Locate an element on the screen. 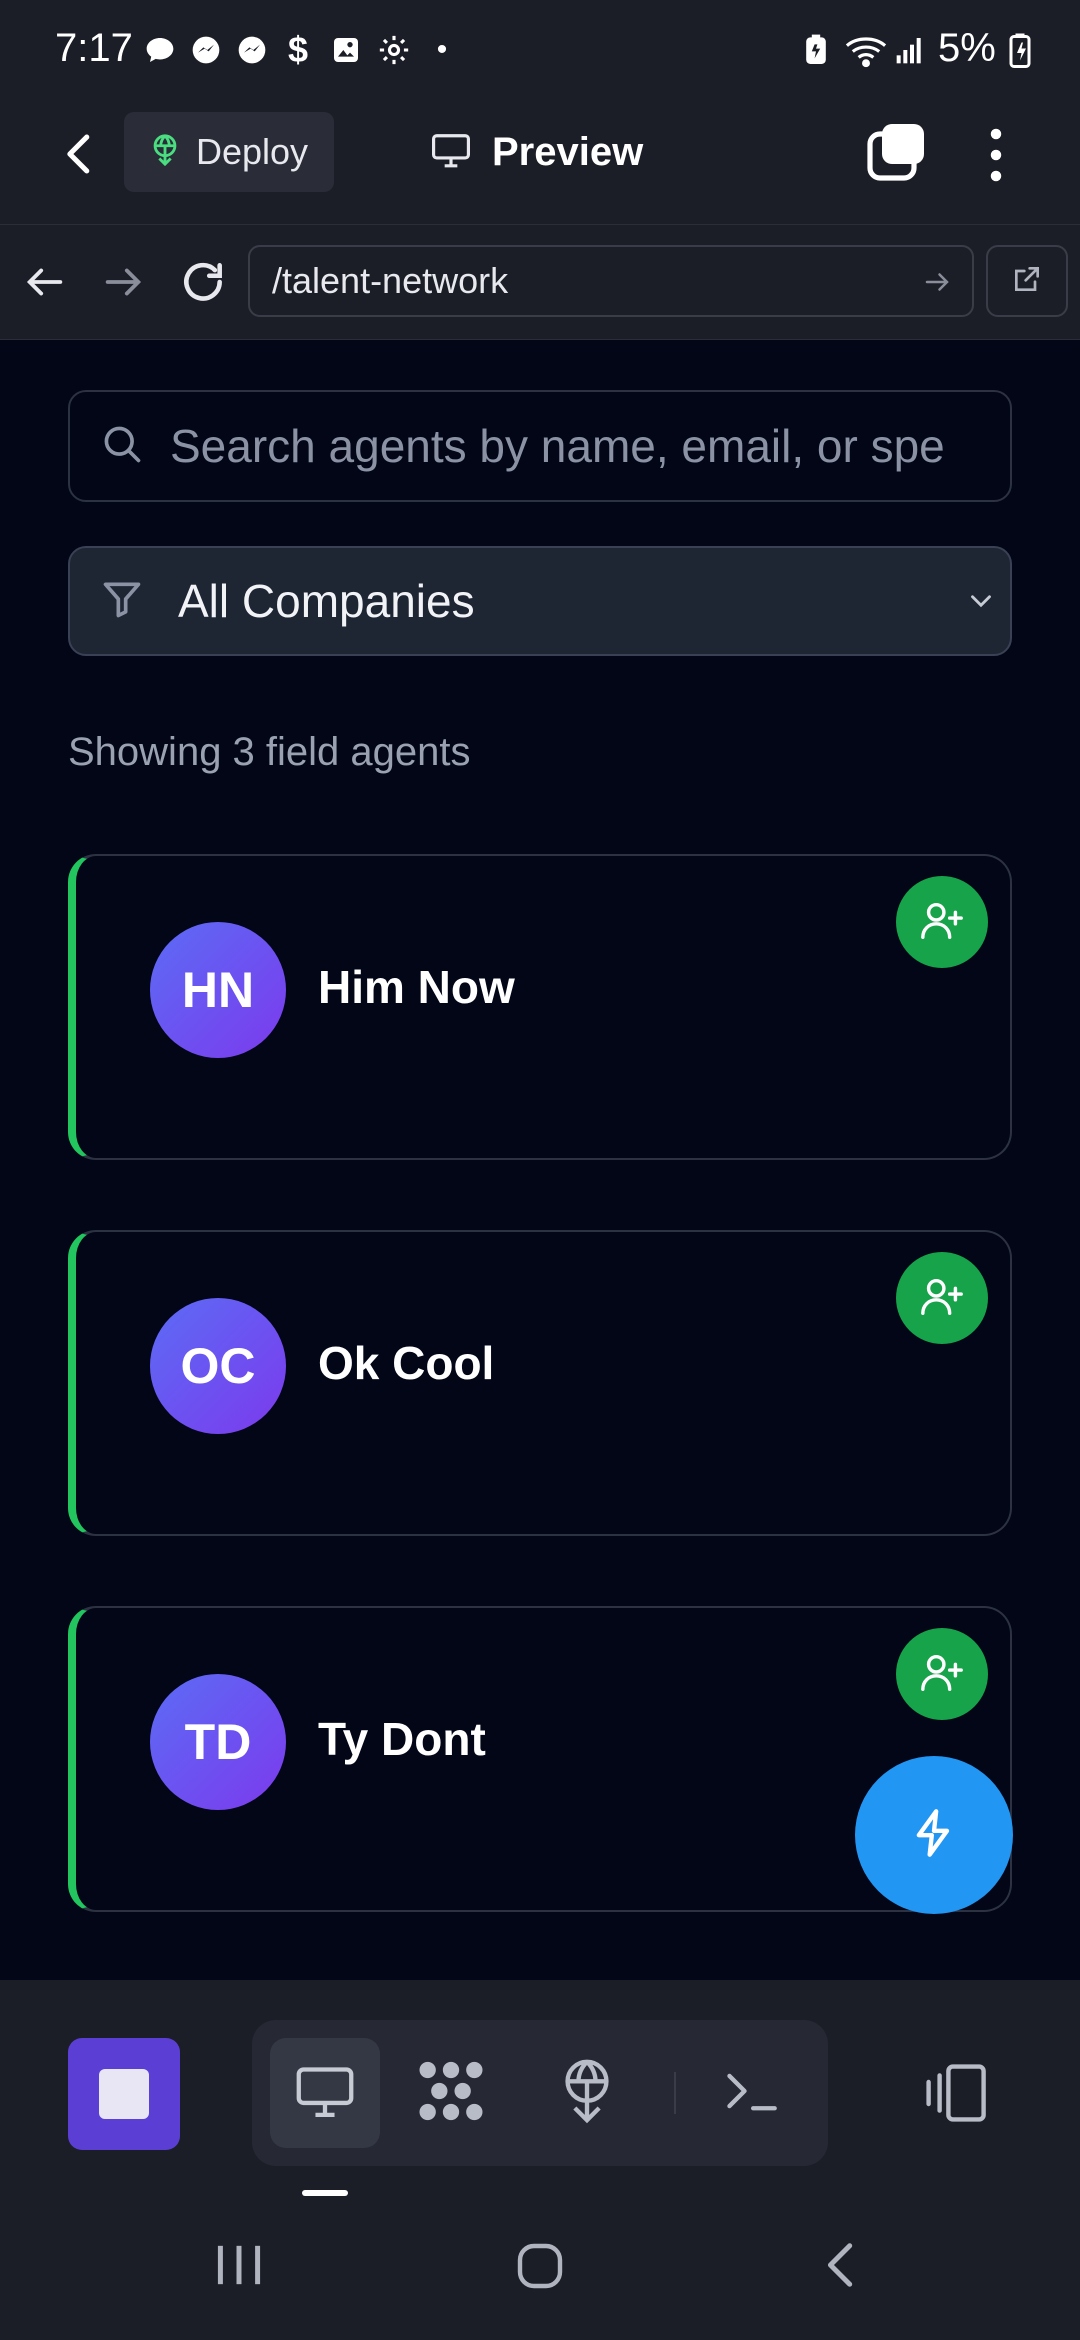 This screenshot has width=1080, height=2340. reload-icon is located at coordinates (203, 284).